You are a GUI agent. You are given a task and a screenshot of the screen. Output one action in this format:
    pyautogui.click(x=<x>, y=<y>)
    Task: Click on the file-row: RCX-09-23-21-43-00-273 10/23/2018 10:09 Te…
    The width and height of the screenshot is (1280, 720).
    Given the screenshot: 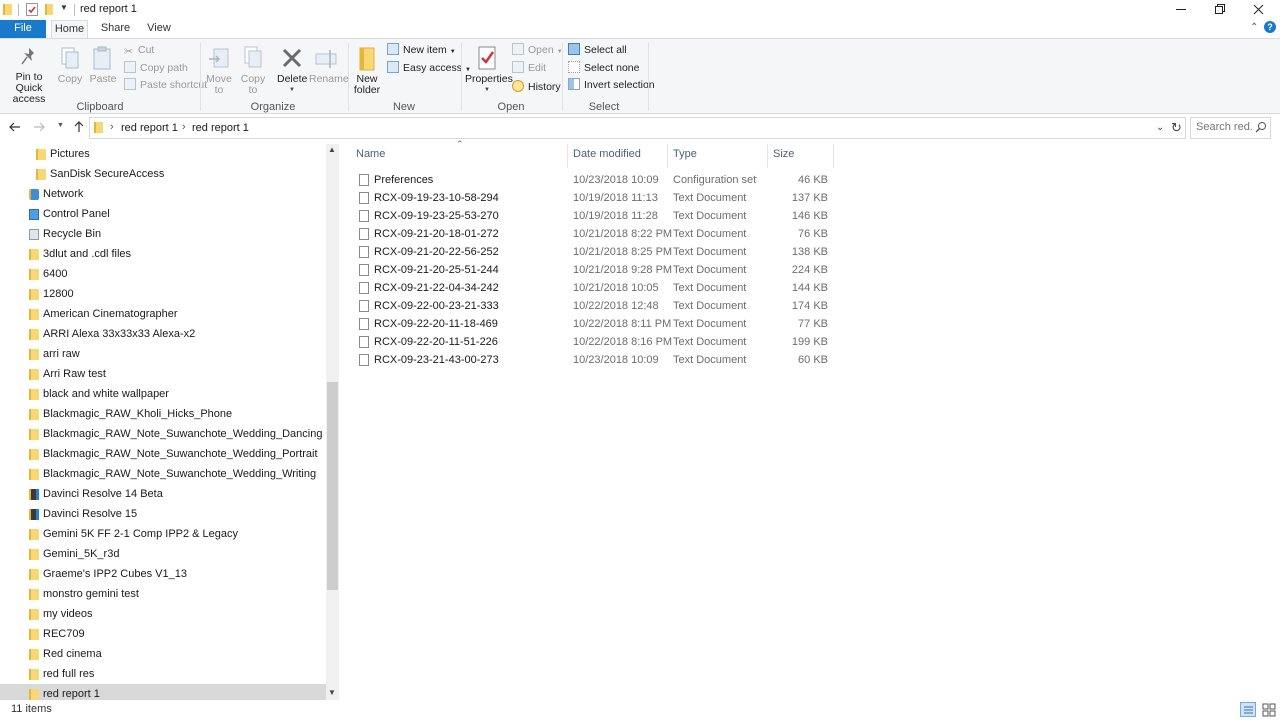 What is the action you would take?
    pyautogui.click(x=594, y=360)
    